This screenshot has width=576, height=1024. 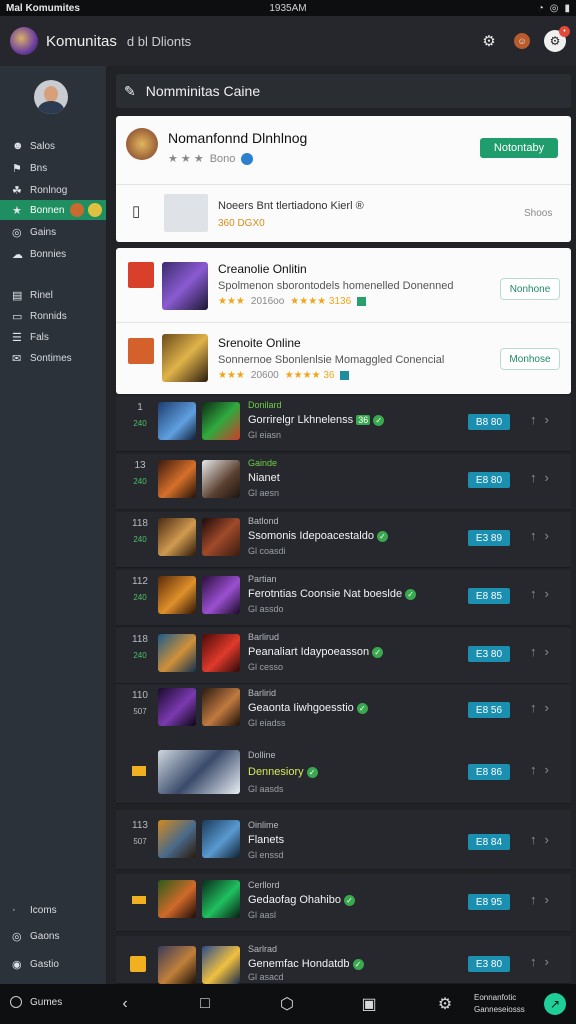 I want to click on row-pill: E8 56, so click(x=489, y=710).